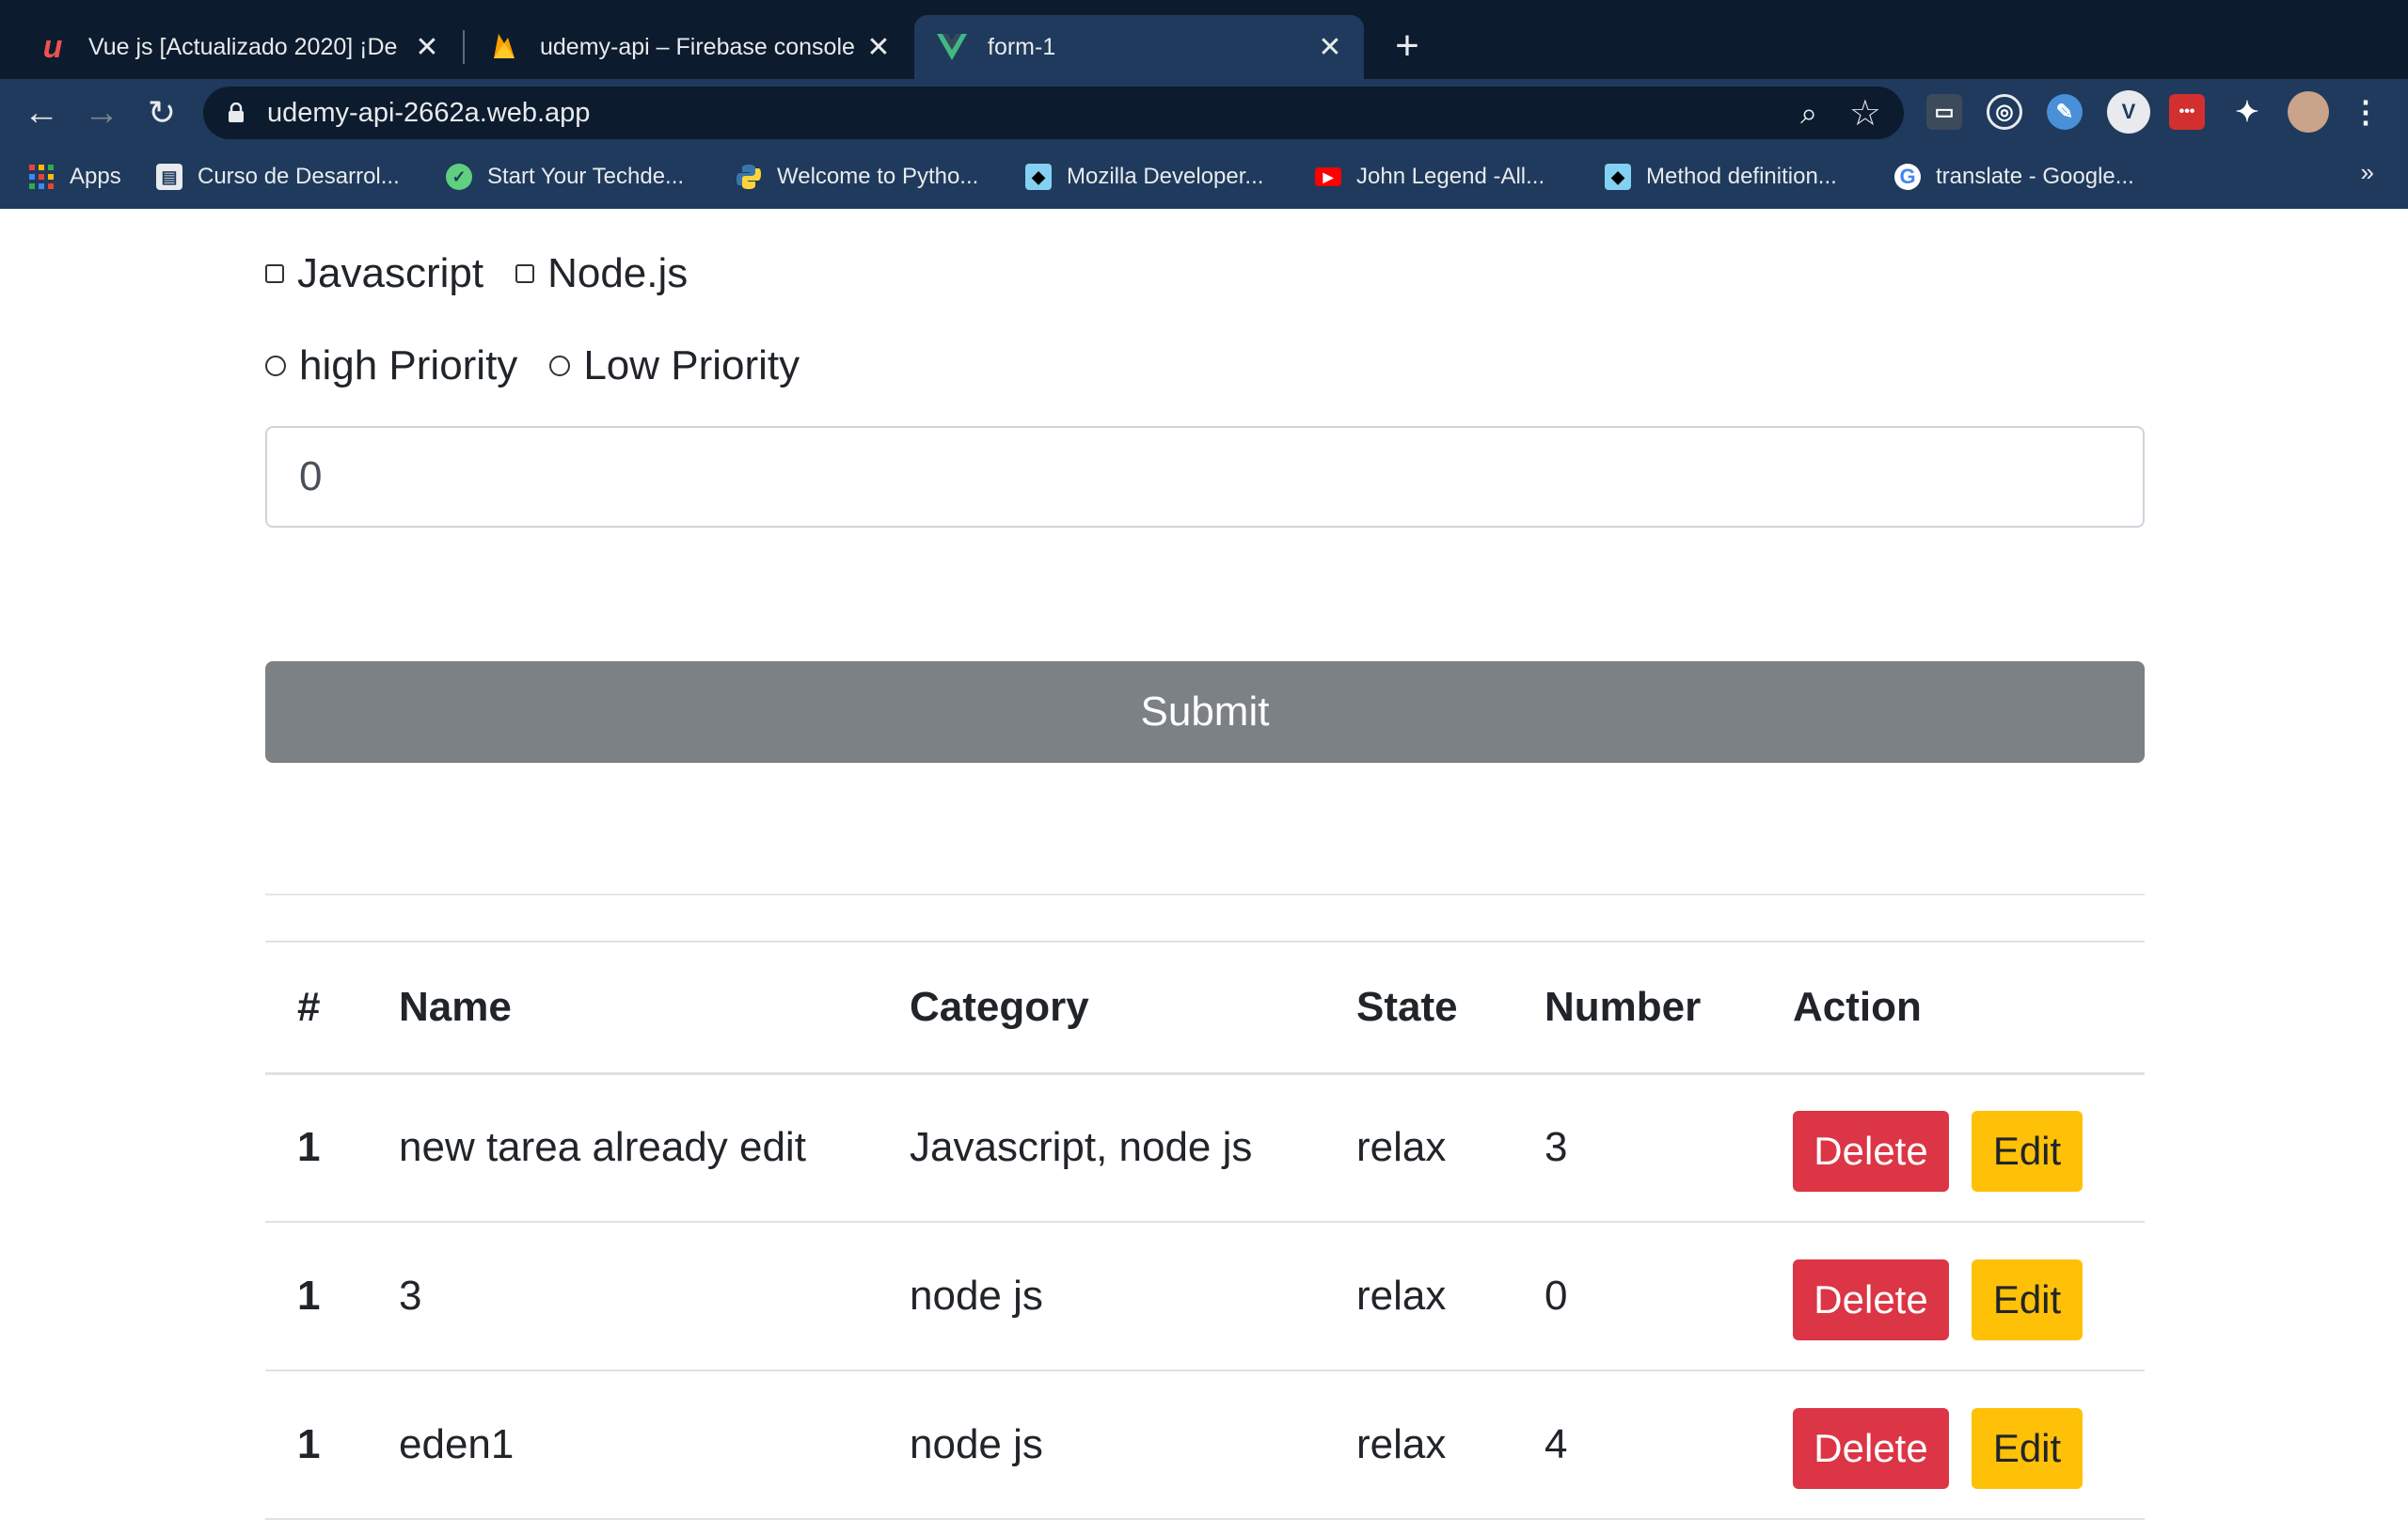 This screenshot has height=1520, width=2408. What do you see at coordinates (493, 273) in the screenshot?
I see `category-checkboxes: Javascript Node.js` at bounding box center [493, 273].